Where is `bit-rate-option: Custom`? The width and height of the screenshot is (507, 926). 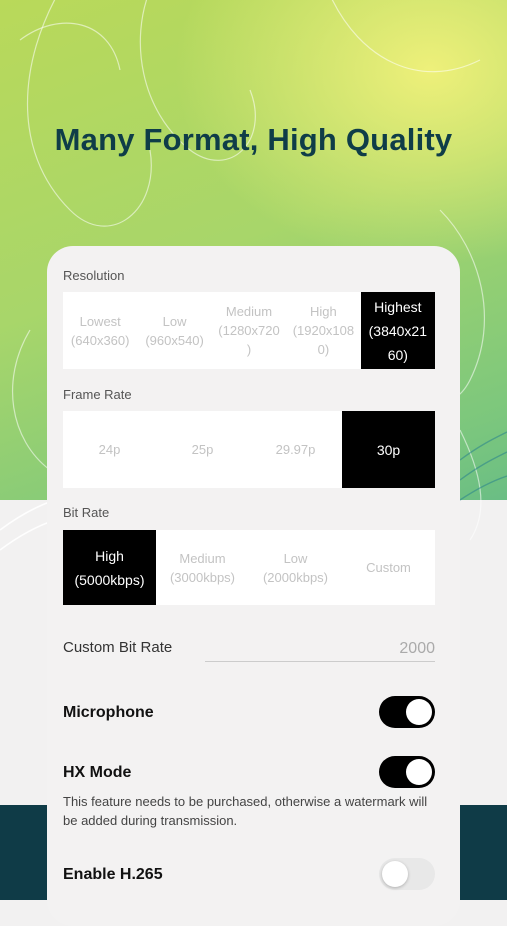
bit-rate-option: Custom is located at coordinates (388, 567).